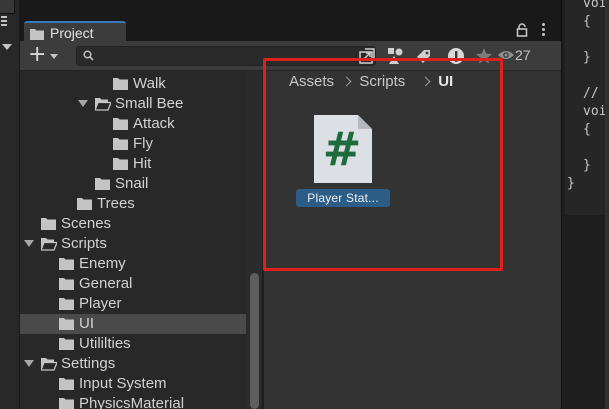 This screenshot has width=609, height=409. Describe the element at coordinates (484, 56) in the screenshot. I see `favorite-star-icon` at that location.